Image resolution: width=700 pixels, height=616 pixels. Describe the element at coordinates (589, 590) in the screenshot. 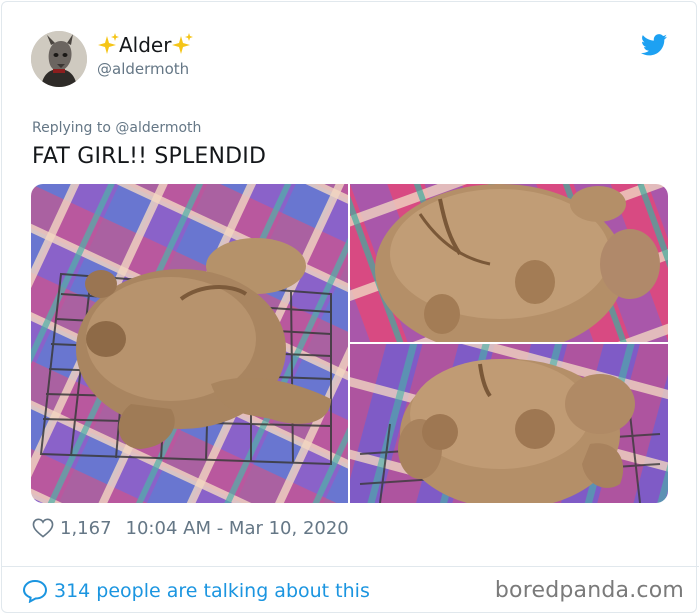

I see `watermark: boredpanda.com` at that location.